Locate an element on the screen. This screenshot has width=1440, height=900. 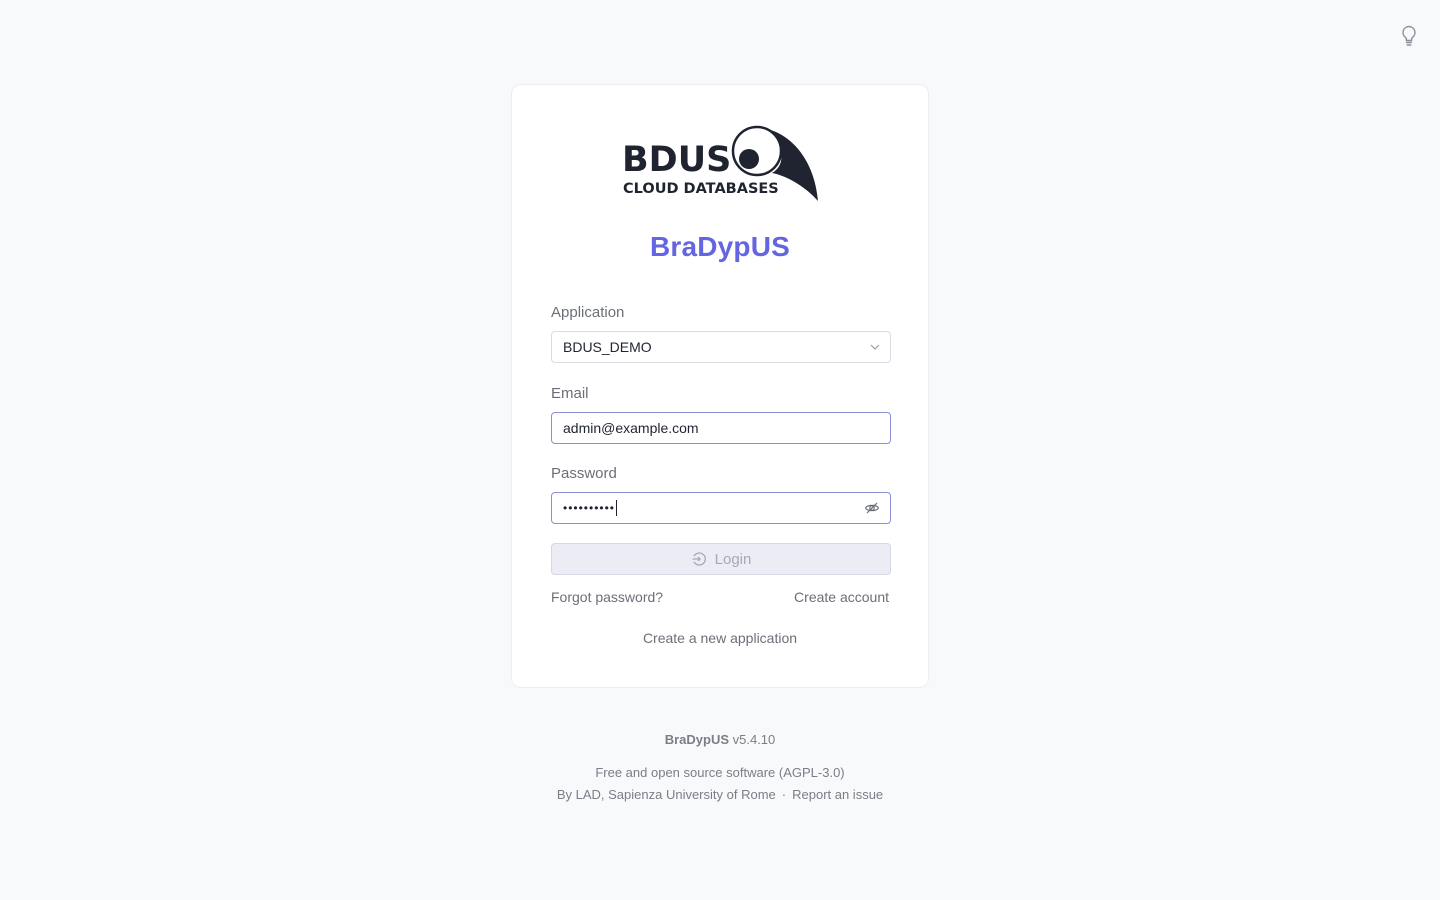
password-label: Password is located at coordinates (584, 473).